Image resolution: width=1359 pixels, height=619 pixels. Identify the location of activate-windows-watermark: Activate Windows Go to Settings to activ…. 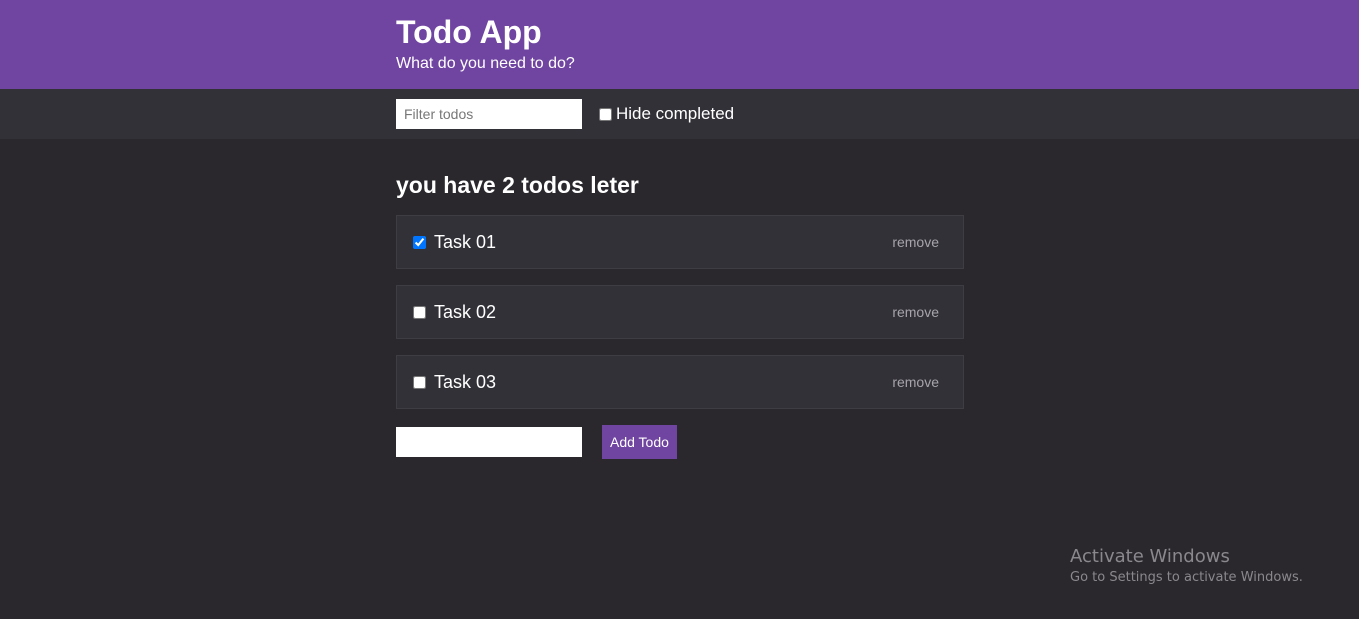
(1186, 567).